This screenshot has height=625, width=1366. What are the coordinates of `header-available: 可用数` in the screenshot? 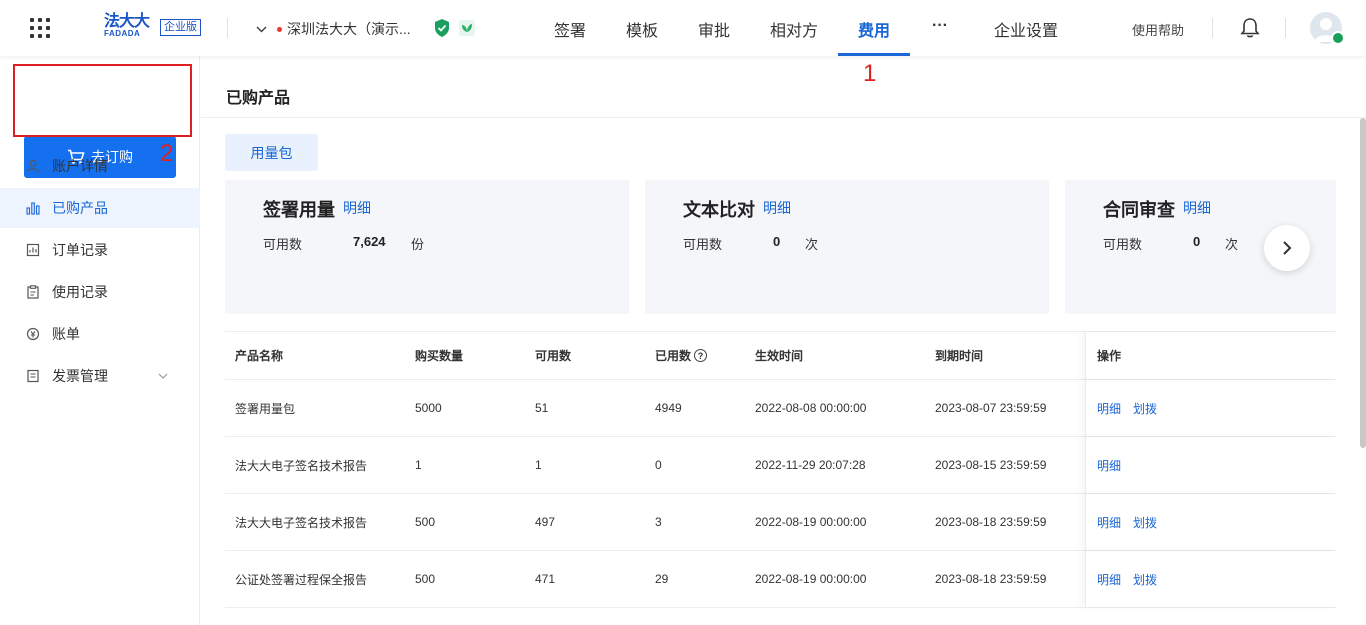 It's located at (553, 356).